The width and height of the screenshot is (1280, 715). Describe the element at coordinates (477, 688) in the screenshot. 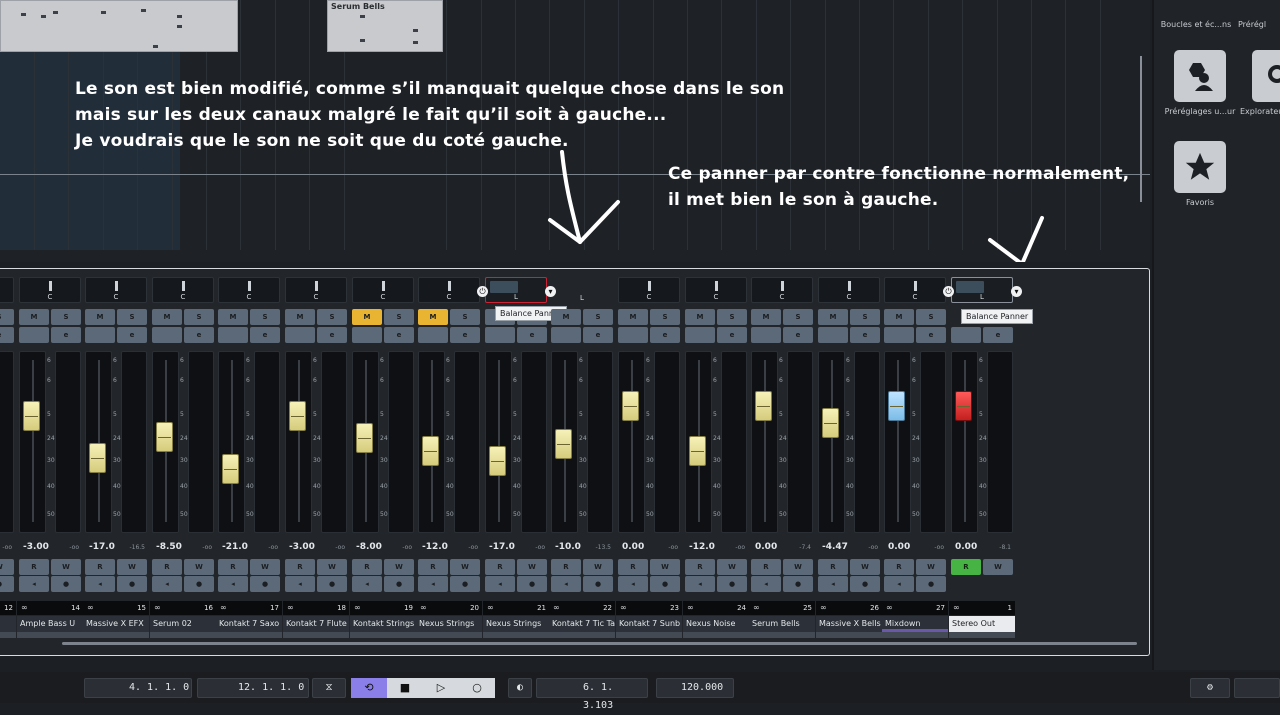

I see `record-button: ○` at that location.